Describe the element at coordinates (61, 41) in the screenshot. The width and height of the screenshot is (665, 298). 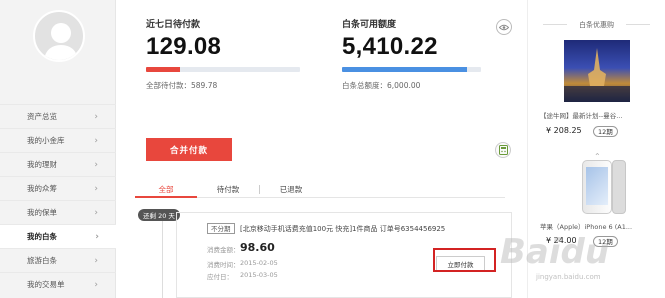
I see `user-silhouette-icon` at that location.